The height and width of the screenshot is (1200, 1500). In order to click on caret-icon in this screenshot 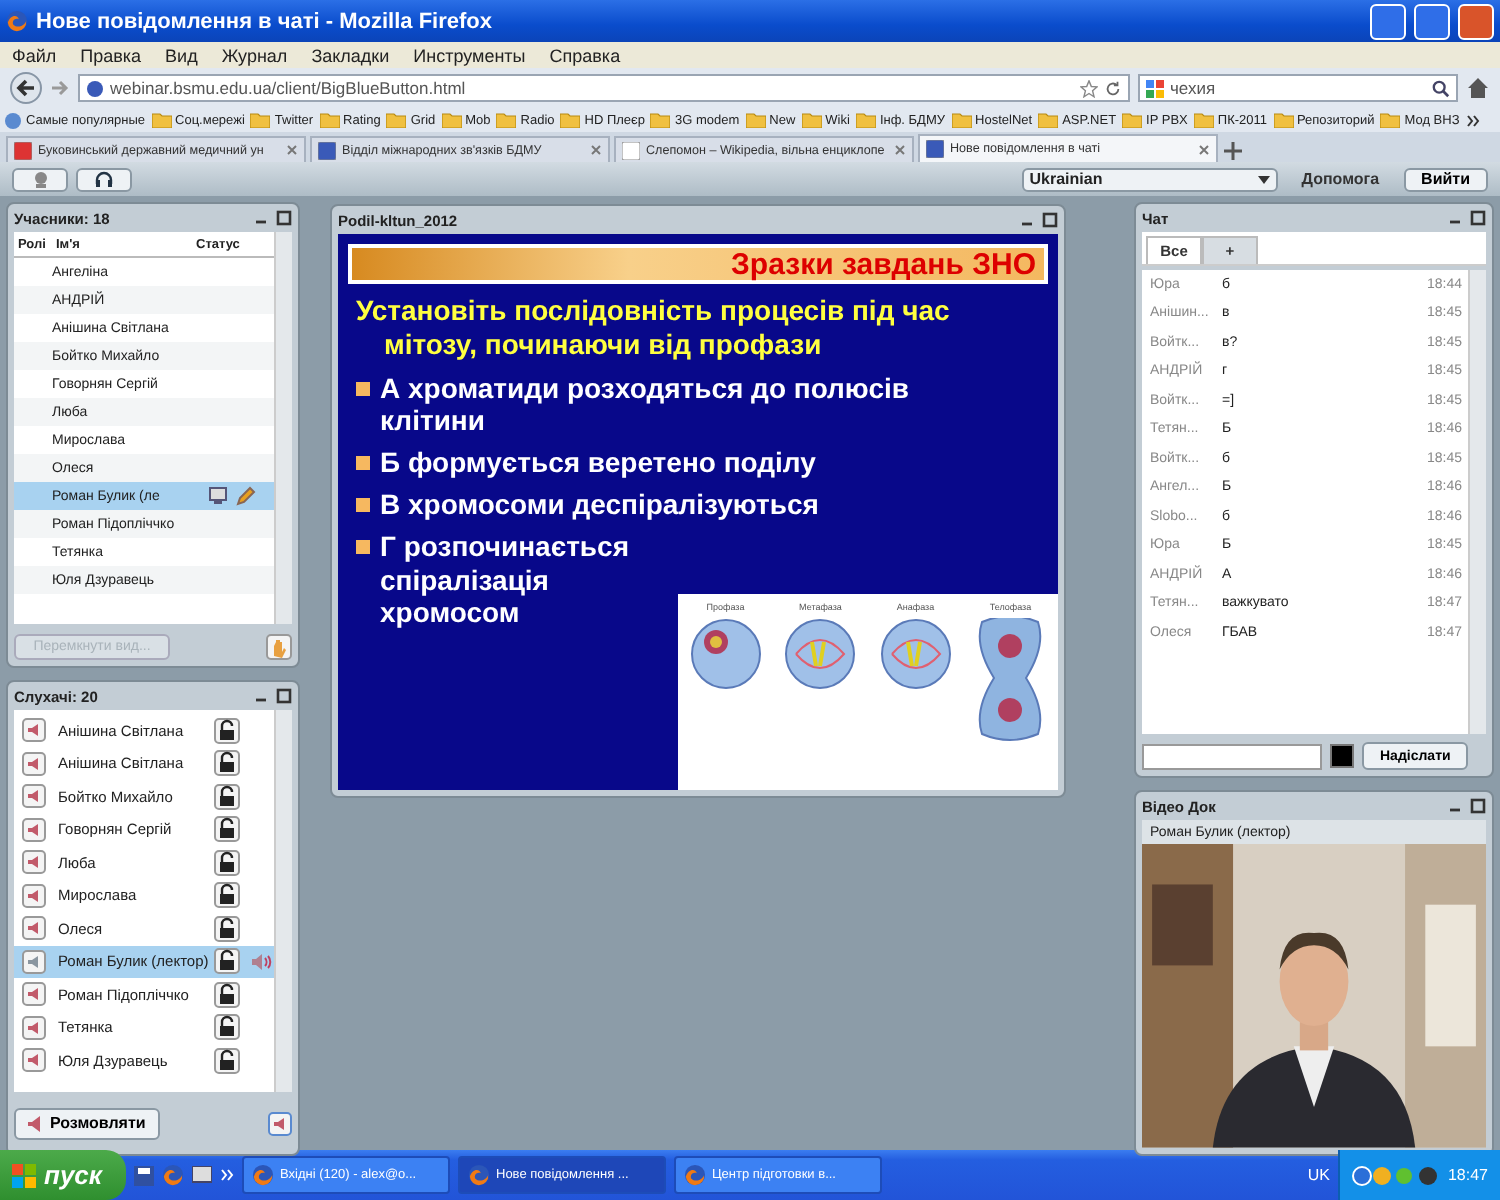, I will do `click(1263, 179)`.